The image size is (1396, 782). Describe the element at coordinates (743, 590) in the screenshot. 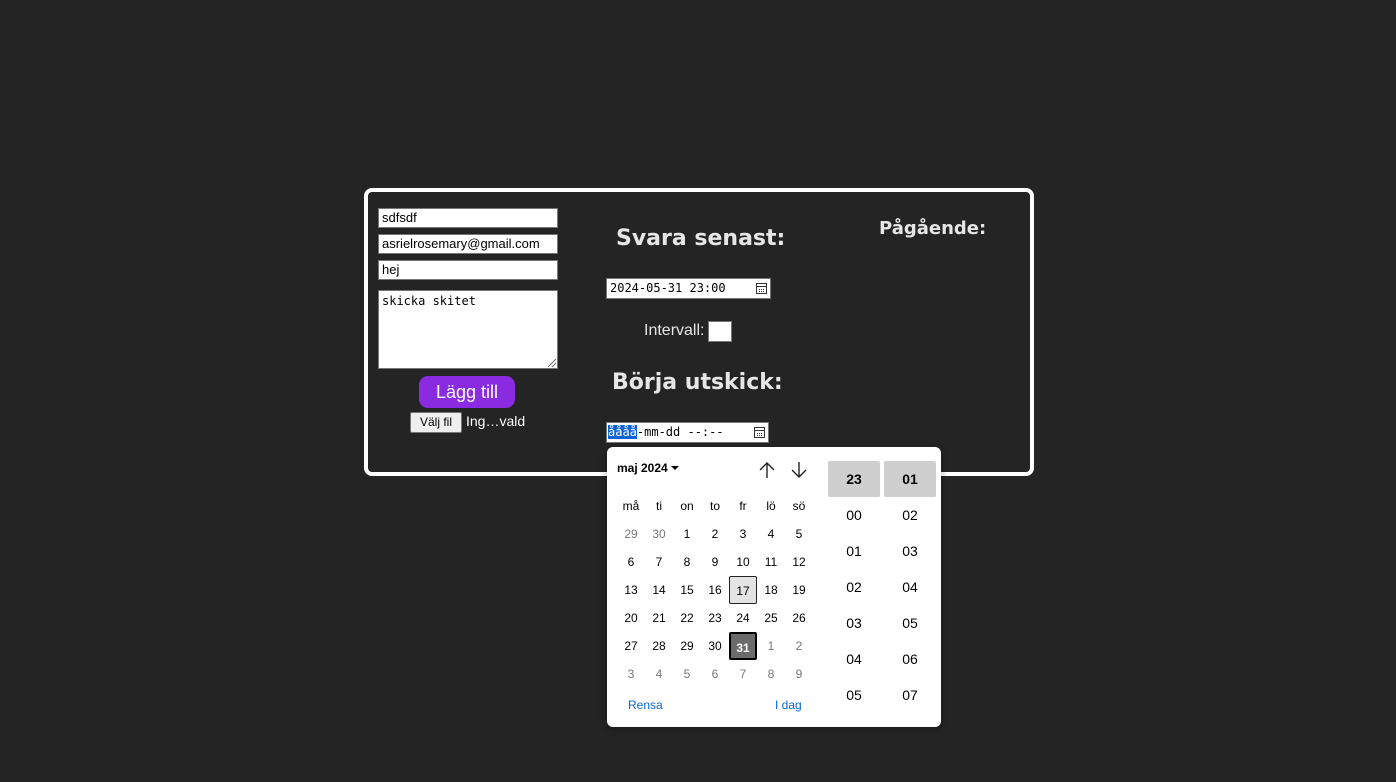

I see `calendar-day: 17` at that location.